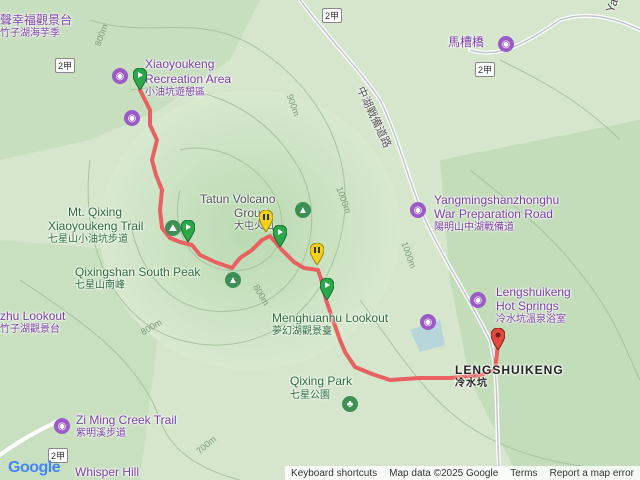 The height and width of the screenshot is (480, 640). I want to click on poi-label: Qixingshan South Peak 七星山南峰, so click(137, 278).